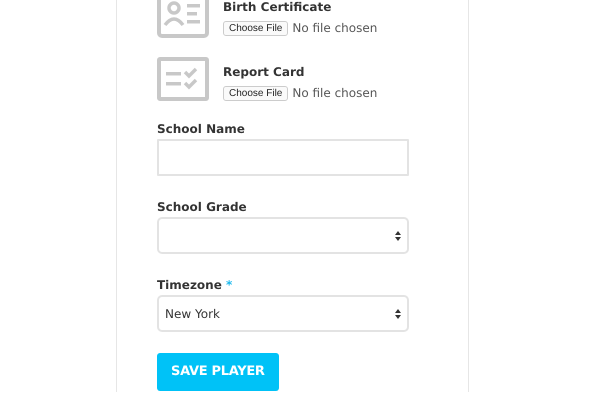 This screenshot has width=600, height=400. Describe the element at coordinates (264, 72) in the screenshot. I see `upload-label: Report Card` at that location.